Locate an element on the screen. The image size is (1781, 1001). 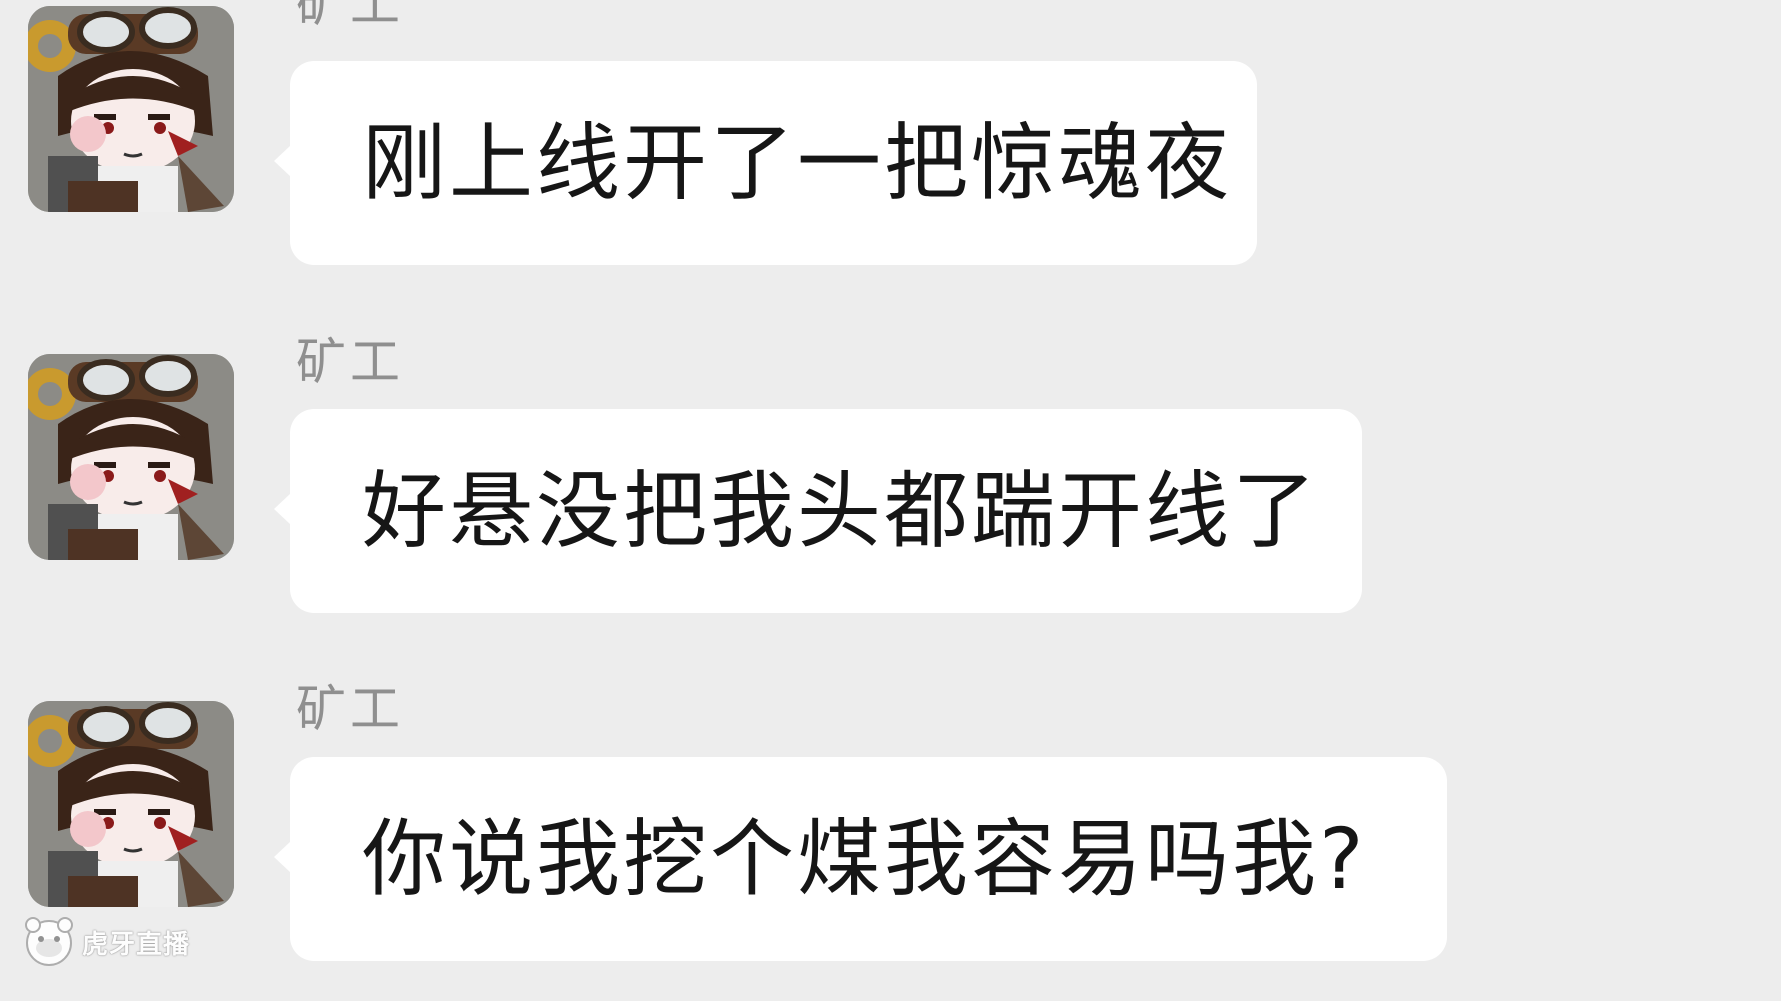
message-bubble: 好悬没把我头都踹开线了 is located at coordinates (818, 511).